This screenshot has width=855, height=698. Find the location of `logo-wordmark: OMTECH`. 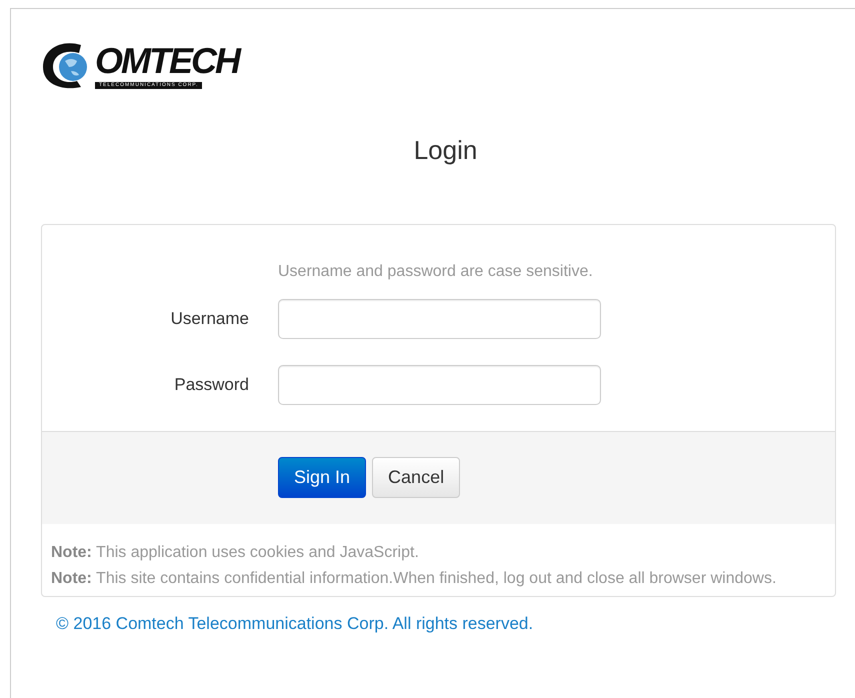

logo-wordmark: OMTECH is located at coordinates (167, 61).